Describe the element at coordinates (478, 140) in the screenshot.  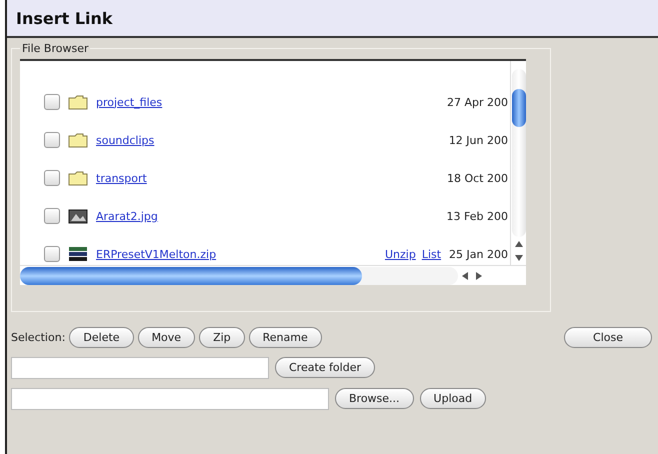
I see `file-date: 12 Jun 200` at that location.